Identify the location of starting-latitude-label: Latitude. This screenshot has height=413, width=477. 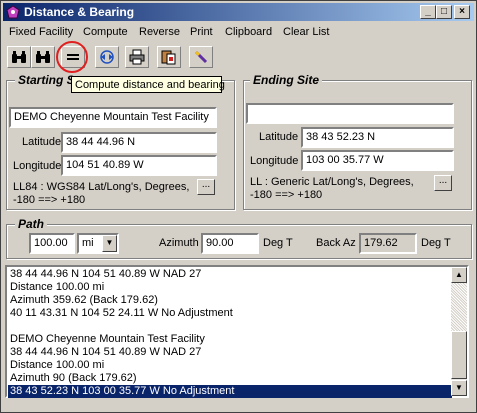
(42, 142).